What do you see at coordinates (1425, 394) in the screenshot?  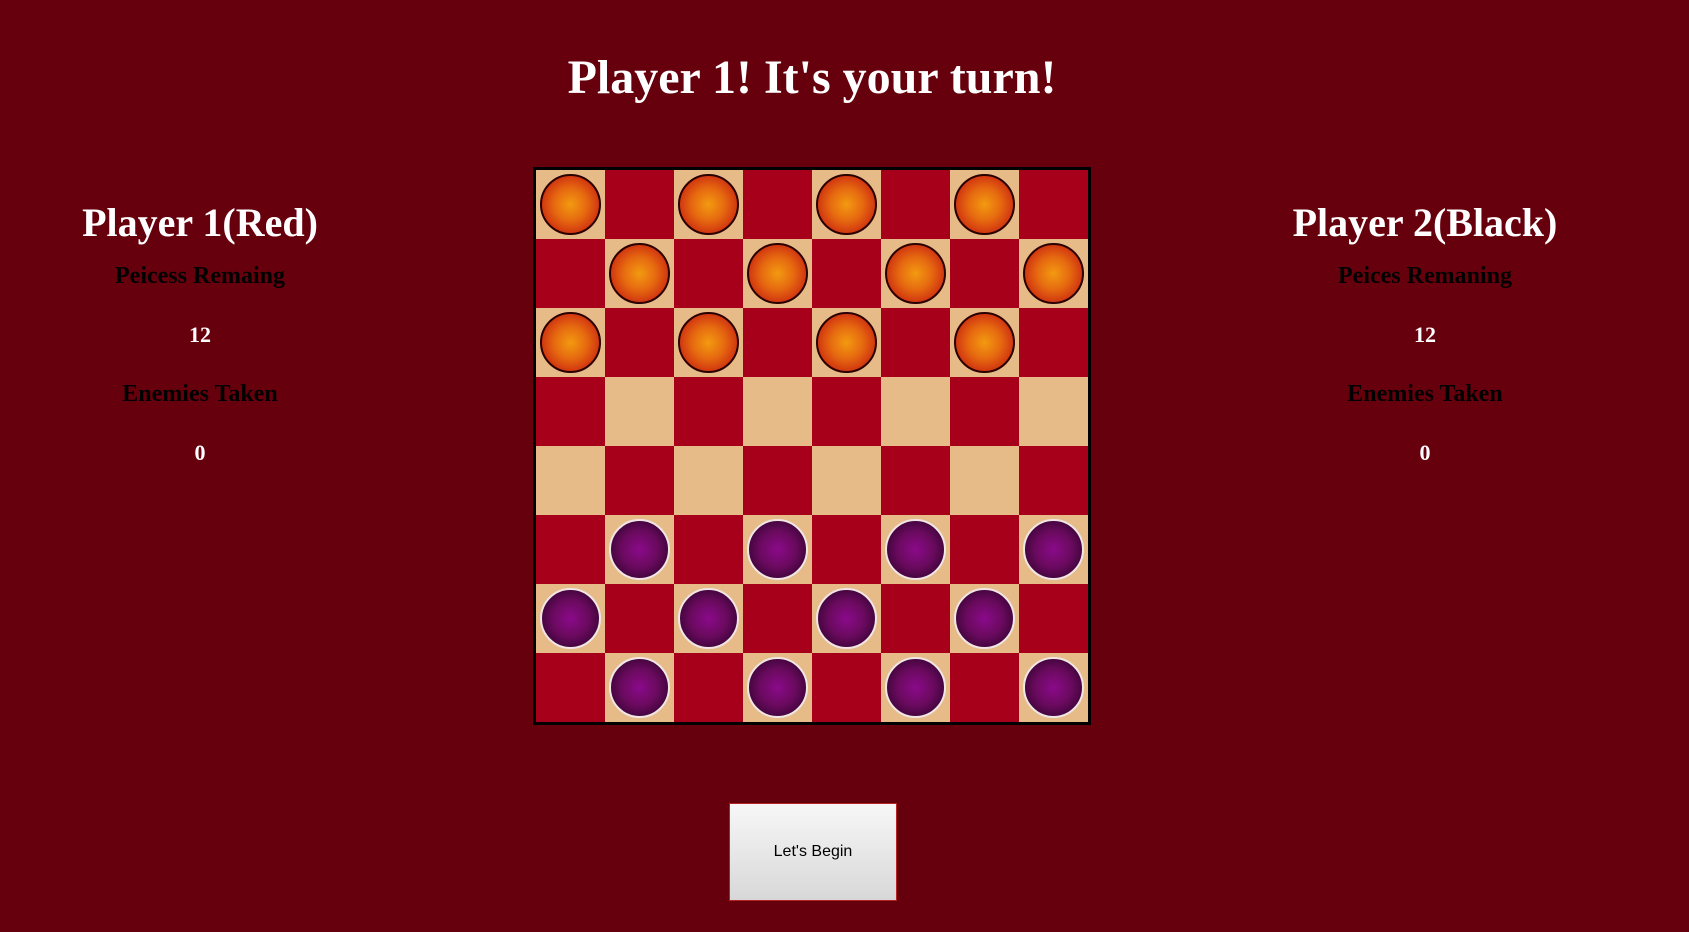 I see `player-2-taken-label: Enemies Taken` at bounding box center [1425, 394].